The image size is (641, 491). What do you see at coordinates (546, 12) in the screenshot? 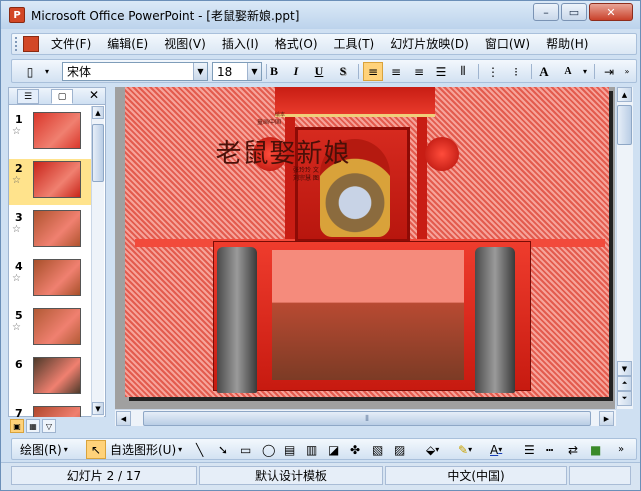
I see `minimize-button: –` at bounding box center [546, 12].